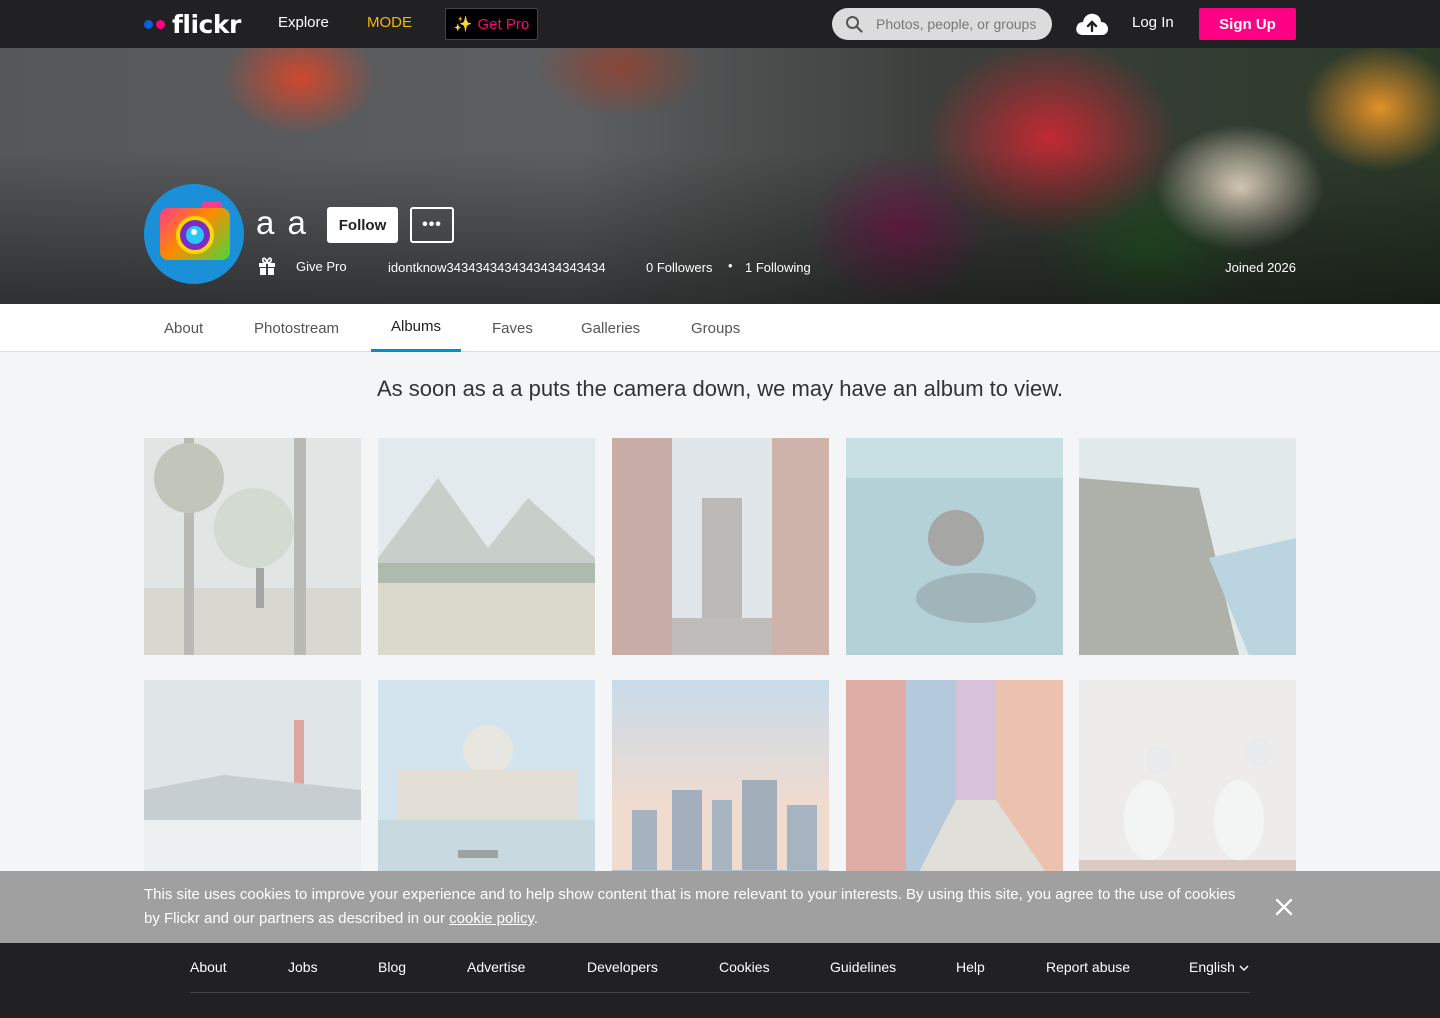 This screenshot has height=1018, width=1440. What do you see at coordinates (496, 967) in the screenshot?
I see `footer-link-advertise: Advertise` at bounding box center [496, 967].